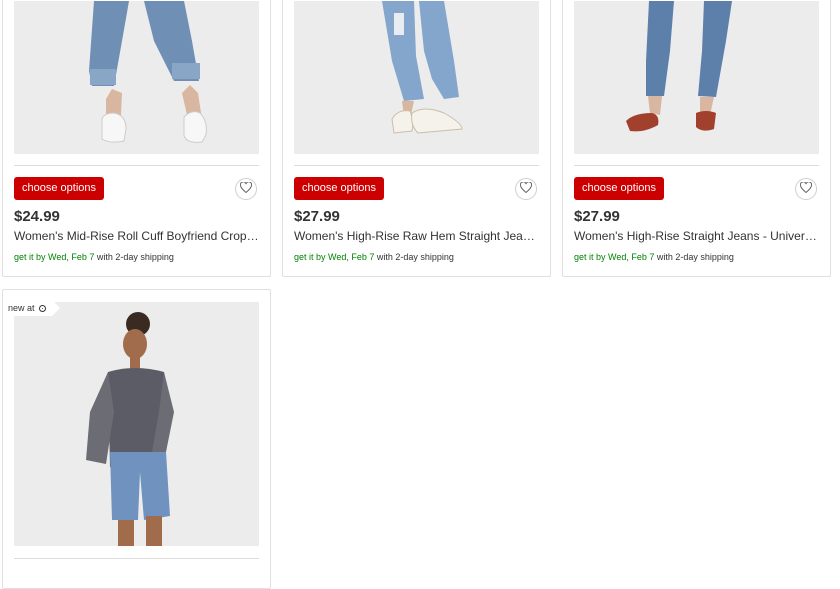 Image resolution: width=840 pixels, height=589 pixels. I want to click on product-price: $24.99, so click(37, 216).